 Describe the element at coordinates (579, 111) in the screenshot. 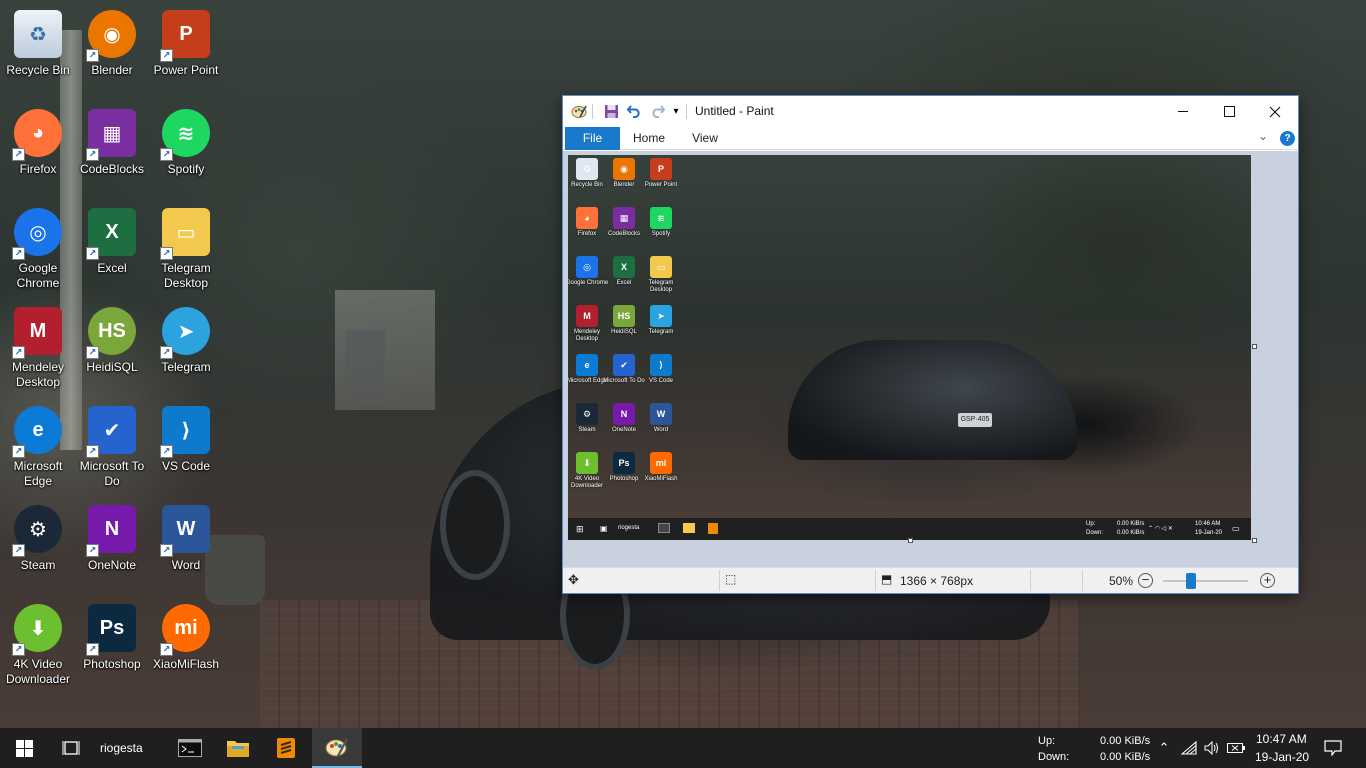

I see `paint-app-icon` at that location.